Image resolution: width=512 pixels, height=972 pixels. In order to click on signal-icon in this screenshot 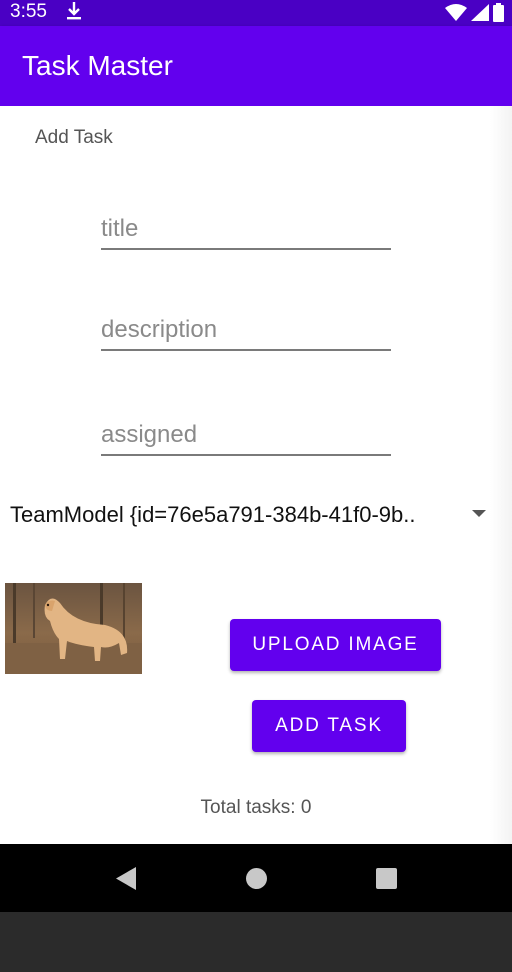, I will do `click(480, 12)`.